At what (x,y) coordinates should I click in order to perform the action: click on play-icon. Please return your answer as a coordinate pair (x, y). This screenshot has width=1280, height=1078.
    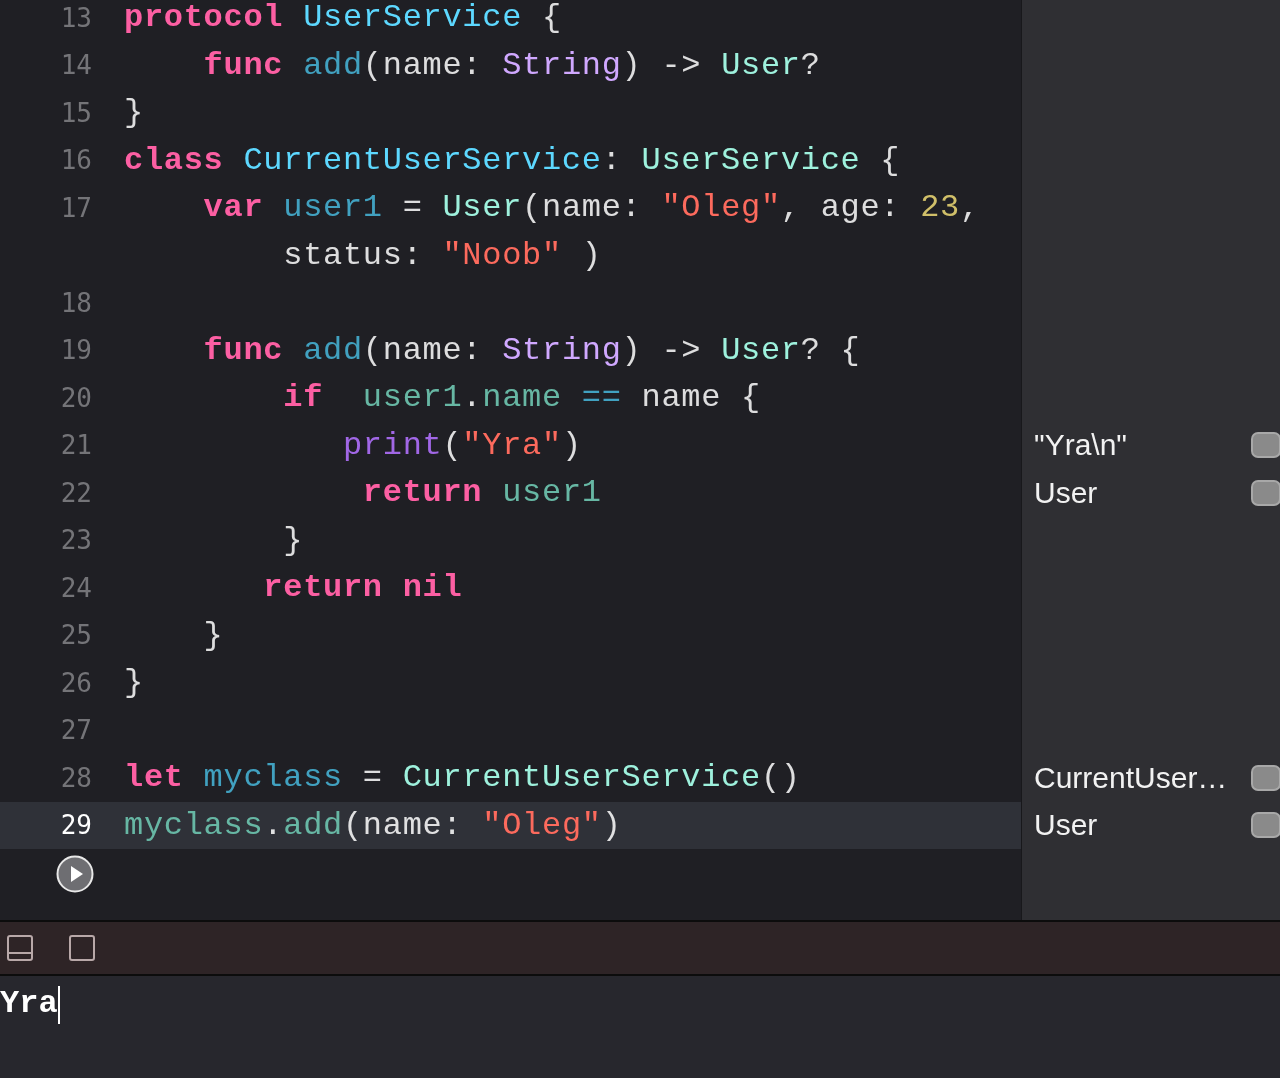
    Looking at the image, I should click on (75, 874).